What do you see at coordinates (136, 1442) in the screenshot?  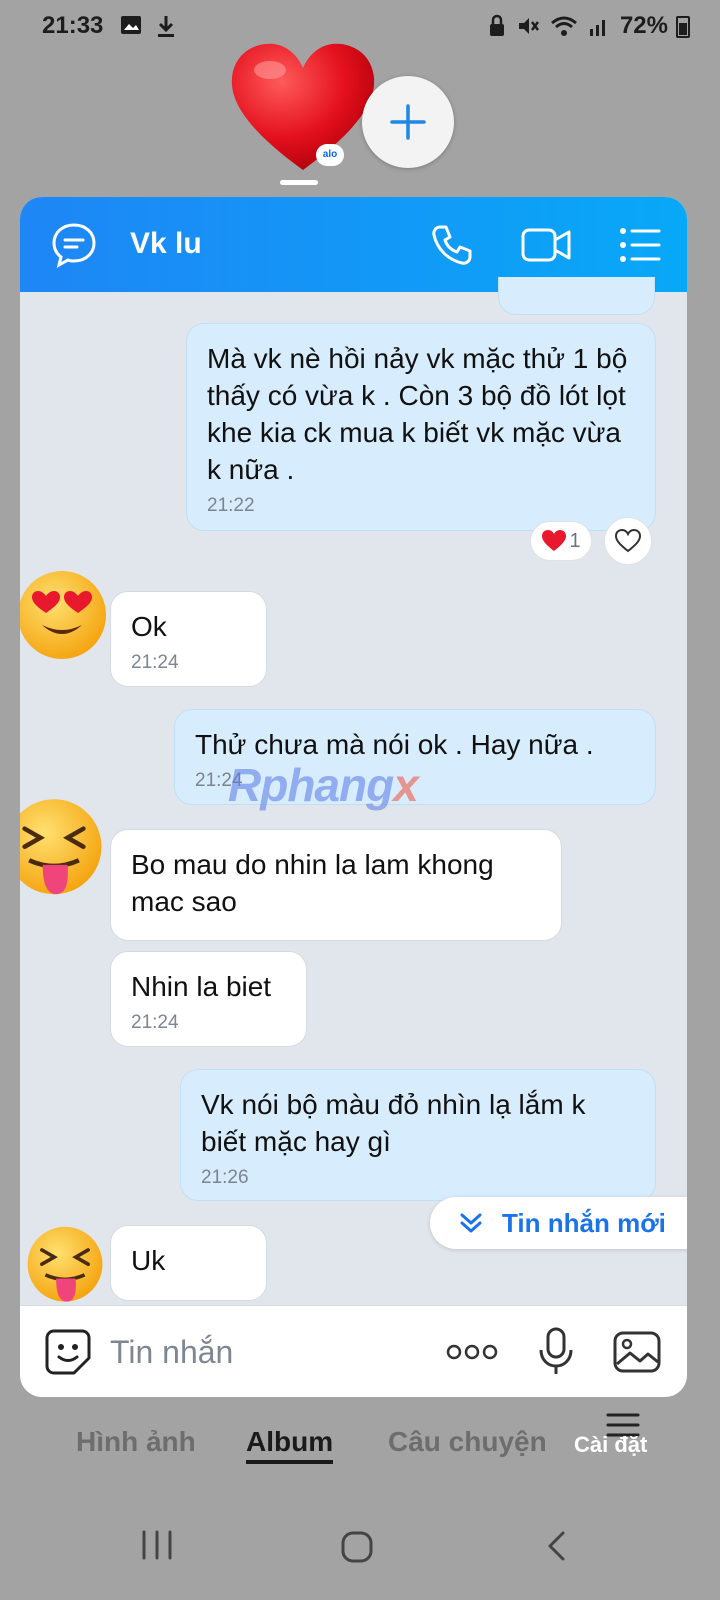 I see `tab-hinh-anh: Hình ảnh` at bounding box center [136, 1442].